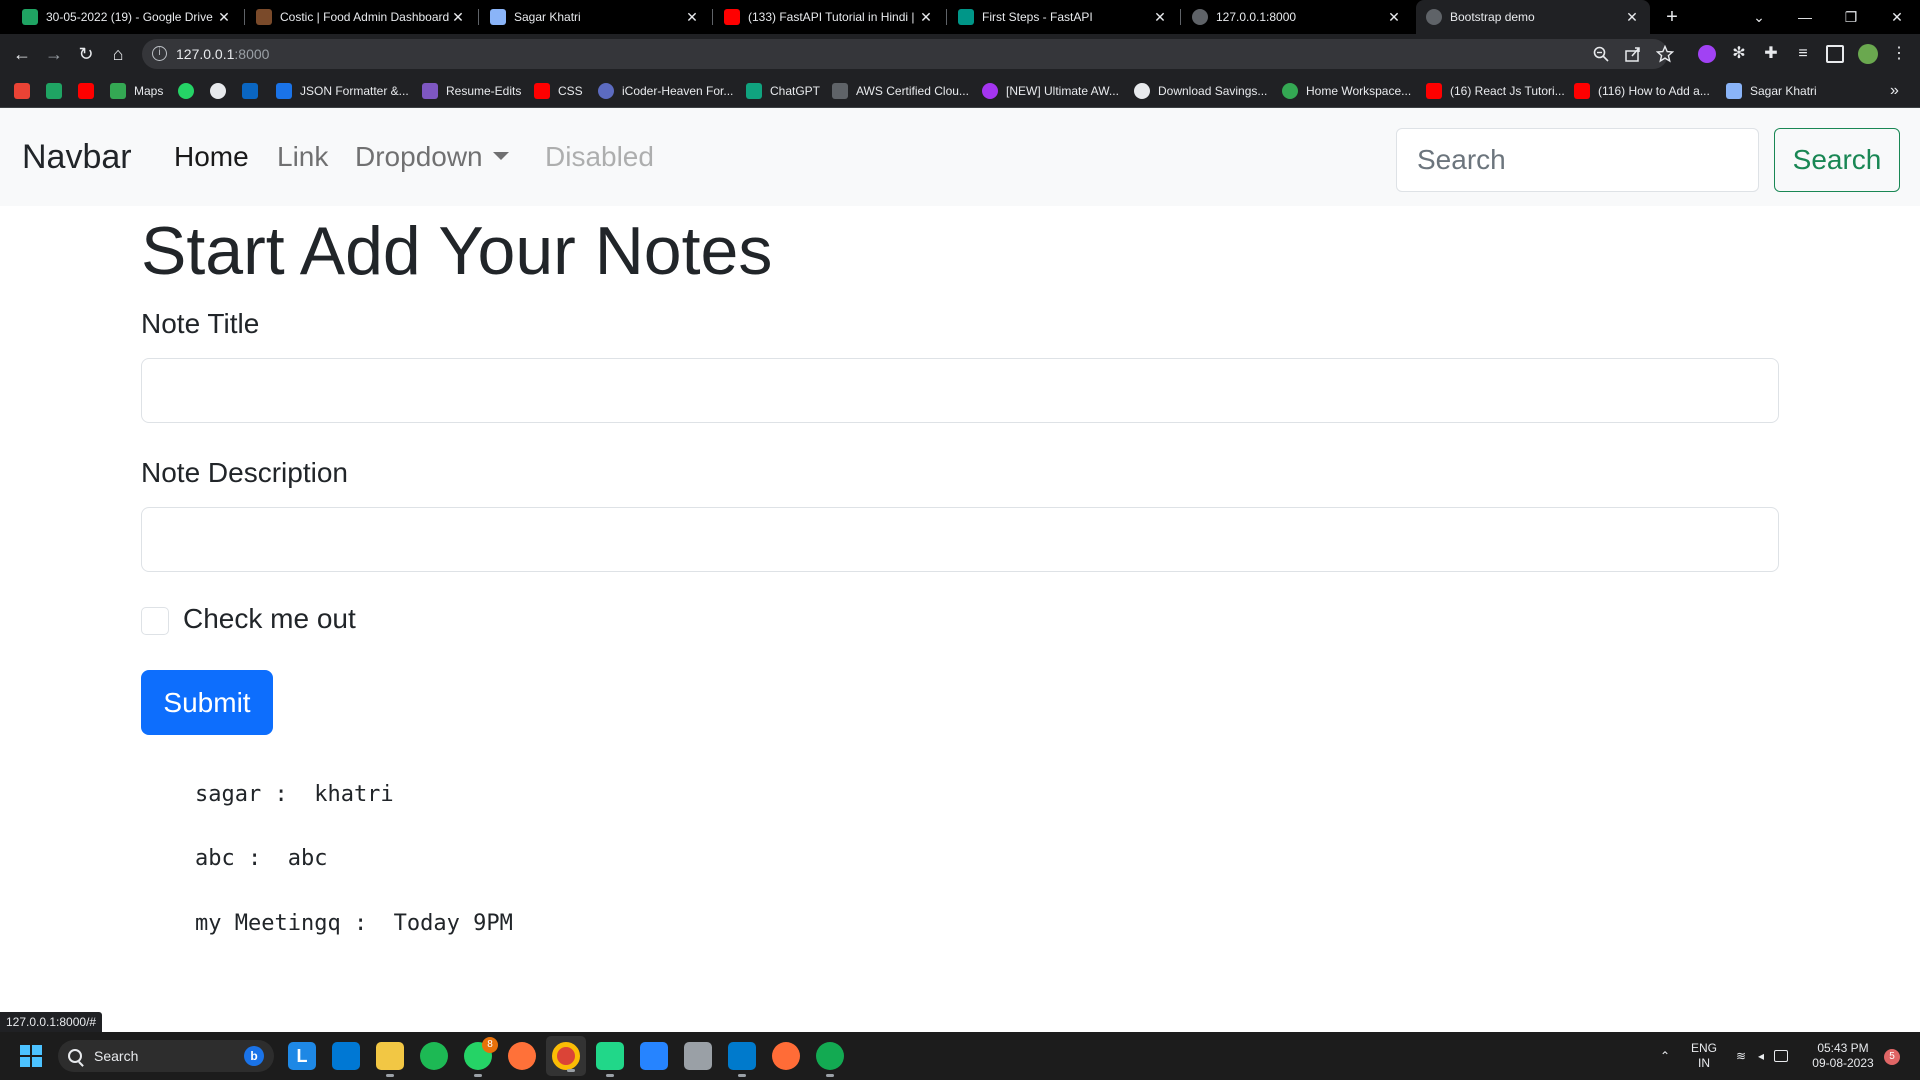 The height and width of the screenshot is (1080, 1920). I want to click on windows-start-icon, so click(31, 1056).